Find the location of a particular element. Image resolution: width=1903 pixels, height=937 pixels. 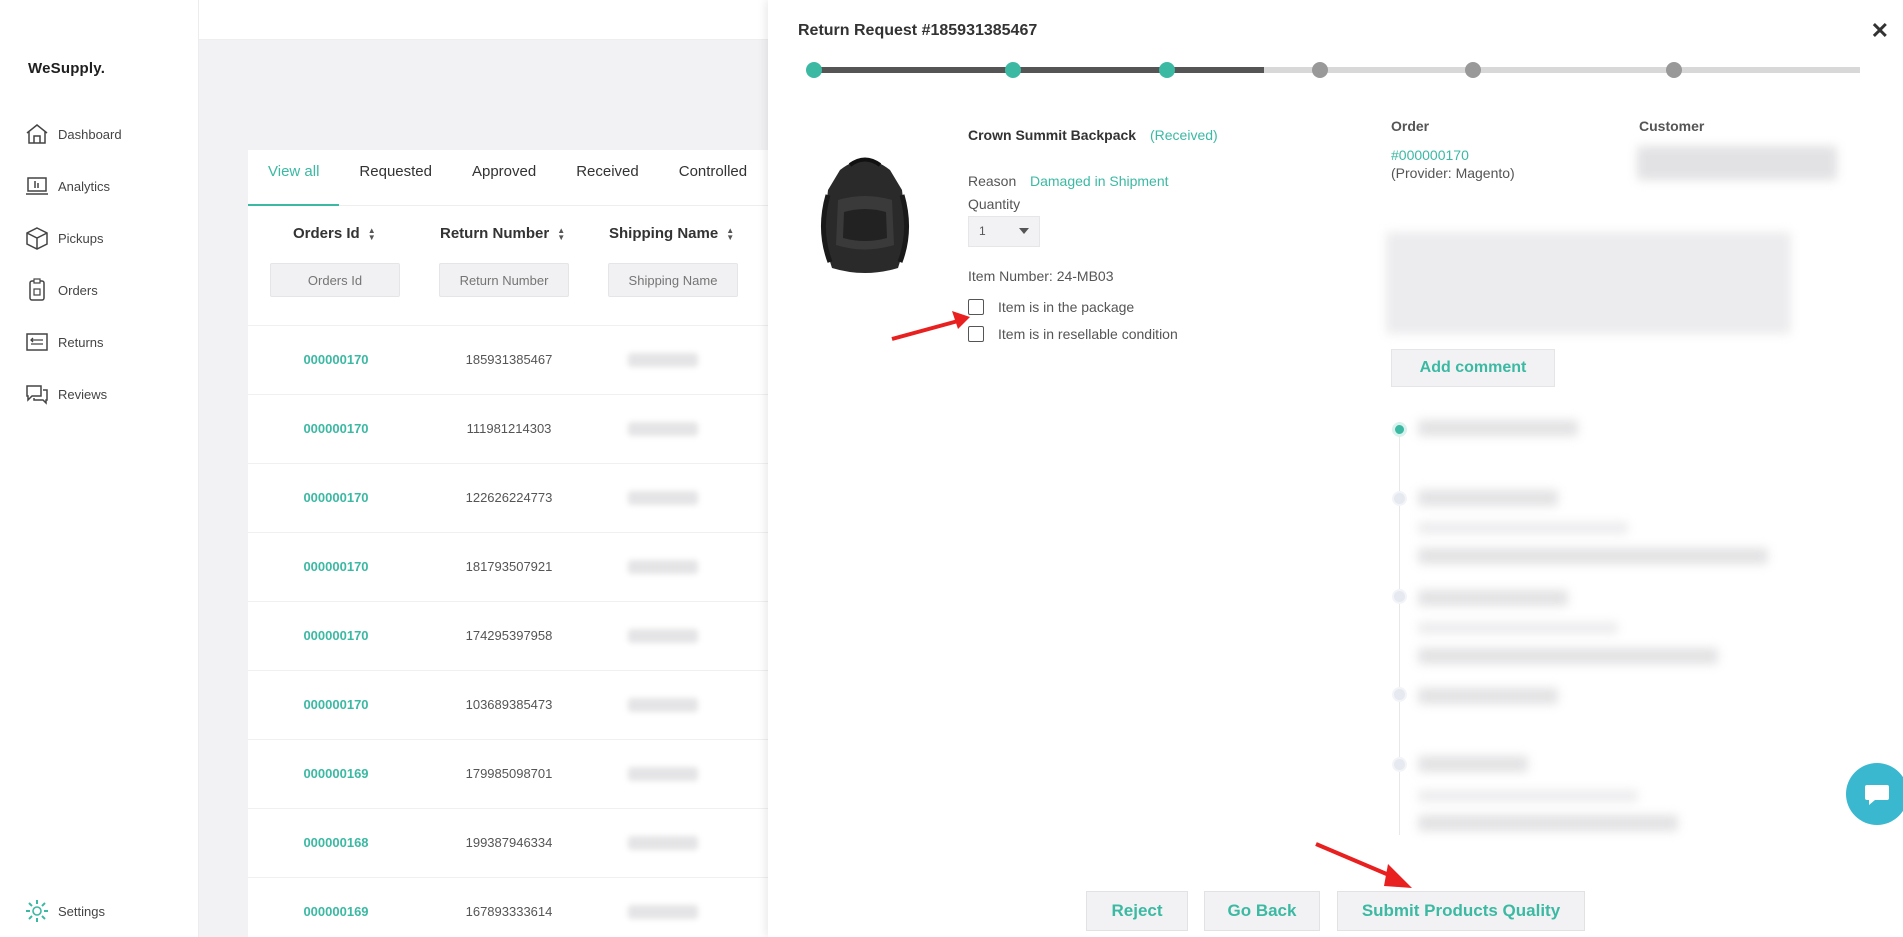

item-resellable-checkbox: Item is in resellable condition is located at coordinates (1073, 334).